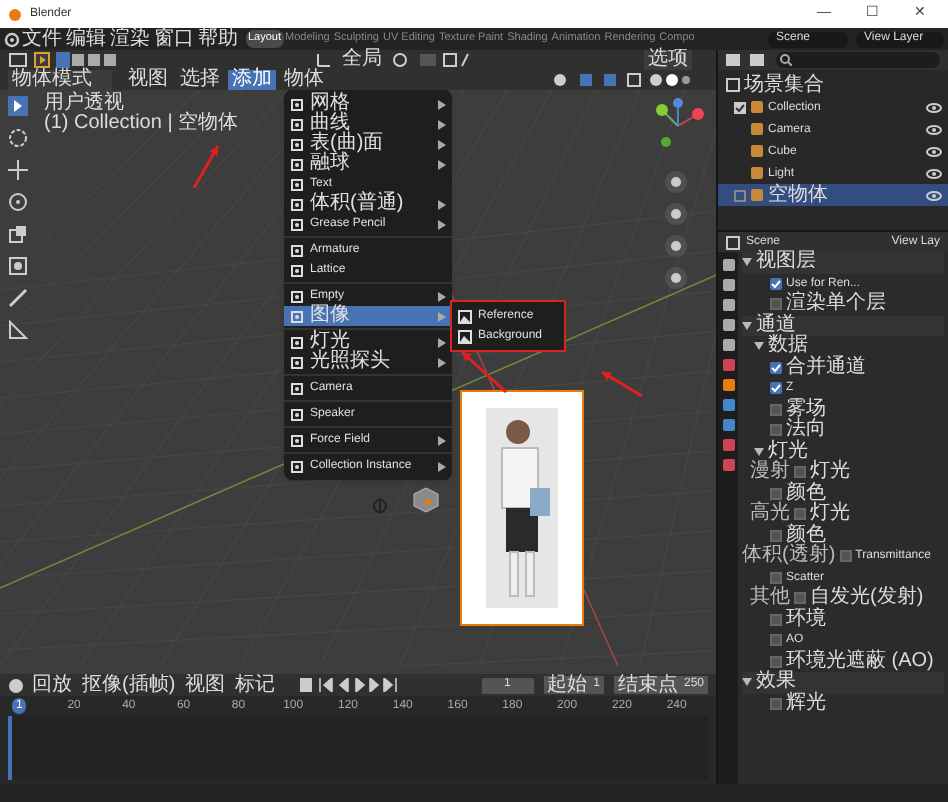  Describe the element at coordinates (733, 242) in the screenshot. I see `editor-type-icon` at that location.